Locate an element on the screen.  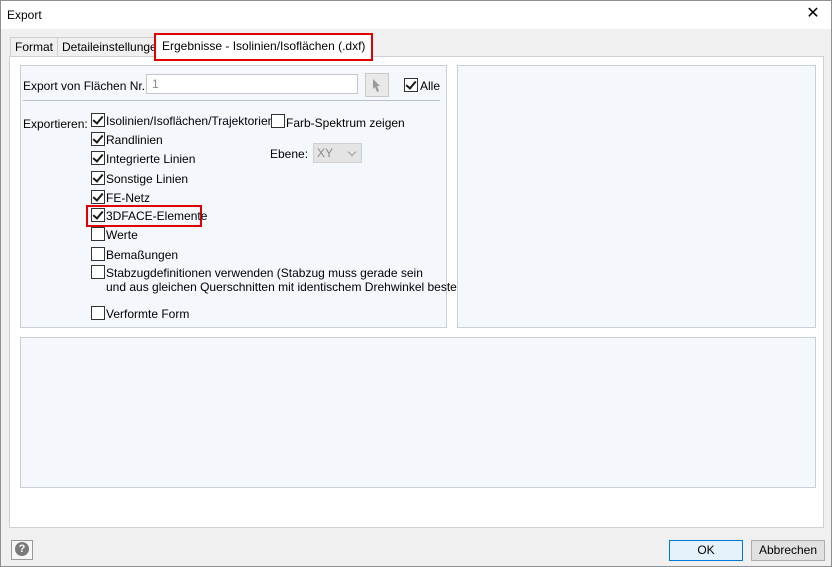
tab-detaileinstellungen: Detaileinstellungen is located at coordinates (113, 47).